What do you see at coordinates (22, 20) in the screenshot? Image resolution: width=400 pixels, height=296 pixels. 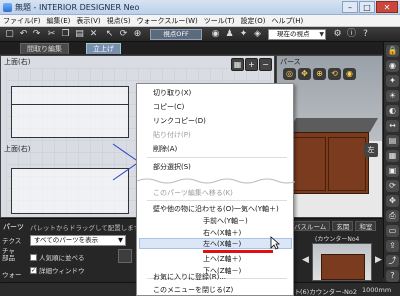 I see `menu-file: ファイル(F)` at bounding box center [22, 20].